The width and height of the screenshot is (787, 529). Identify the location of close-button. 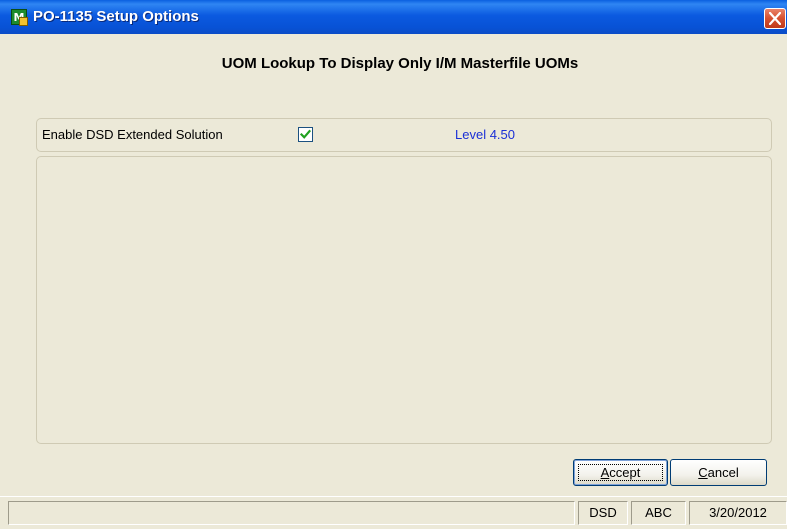
(775, 18).